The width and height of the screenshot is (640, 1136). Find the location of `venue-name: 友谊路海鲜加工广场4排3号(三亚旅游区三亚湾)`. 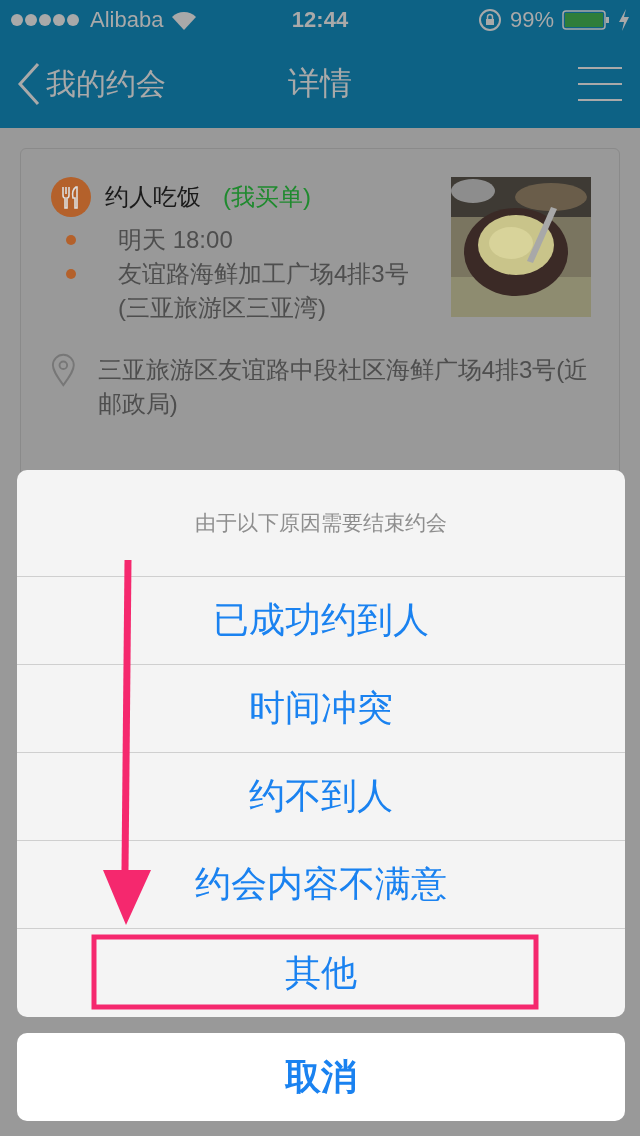

venue-name: 友谊路海鲜加工广场4排3号(三亚旅游区三亚湾) is located at coordinates (264, 291).